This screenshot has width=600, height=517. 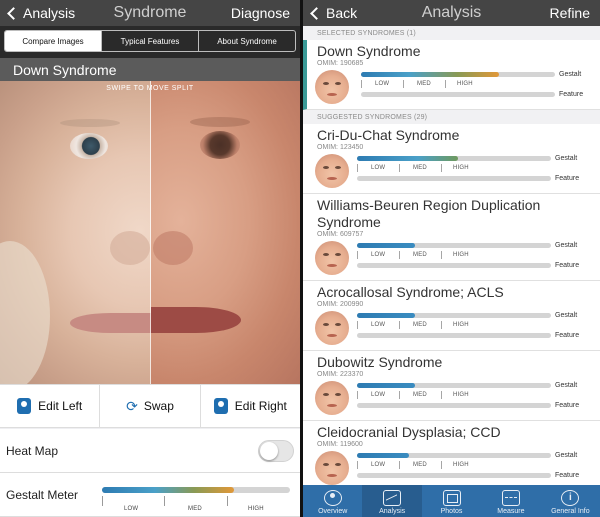 What do you see at coordinates (50, 406) in the screenshot?
I see `edit-left-button: Edit Left` at bounding box center [50, 406].